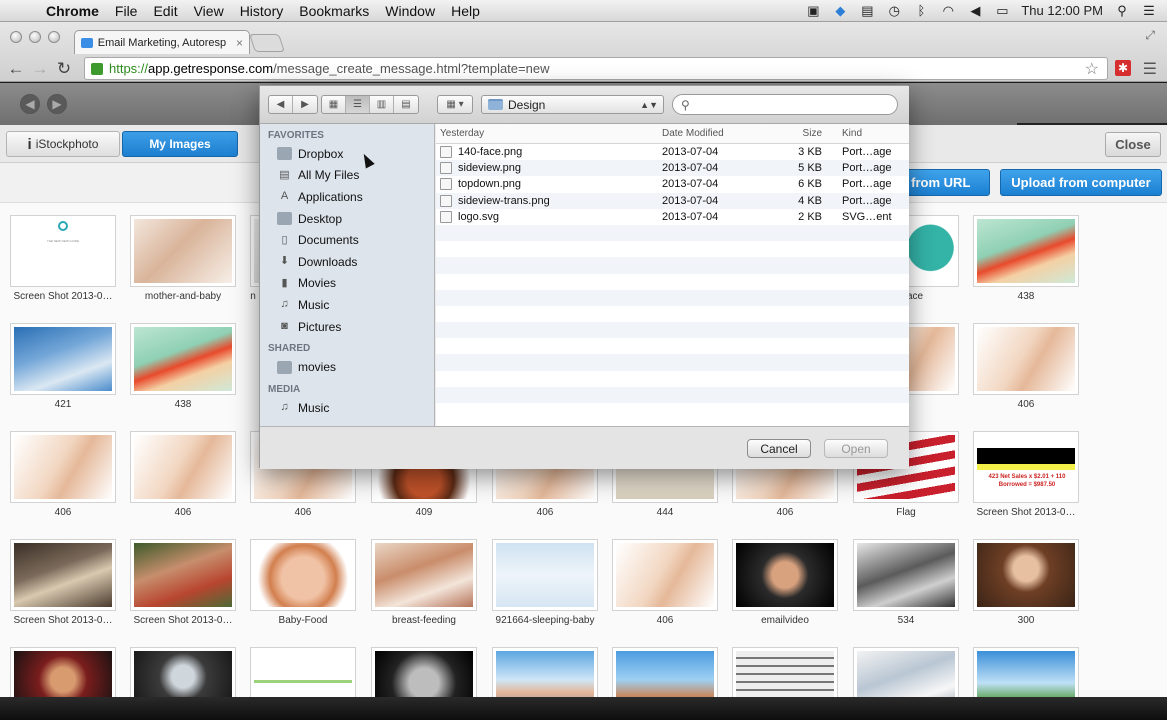 The height and width of the screenshot is (720, 1167). What do you see at coordinates (72, 11) in the screenshot?
I see `menu-app-chrome: Chrome` at bounding box center [72, 11].